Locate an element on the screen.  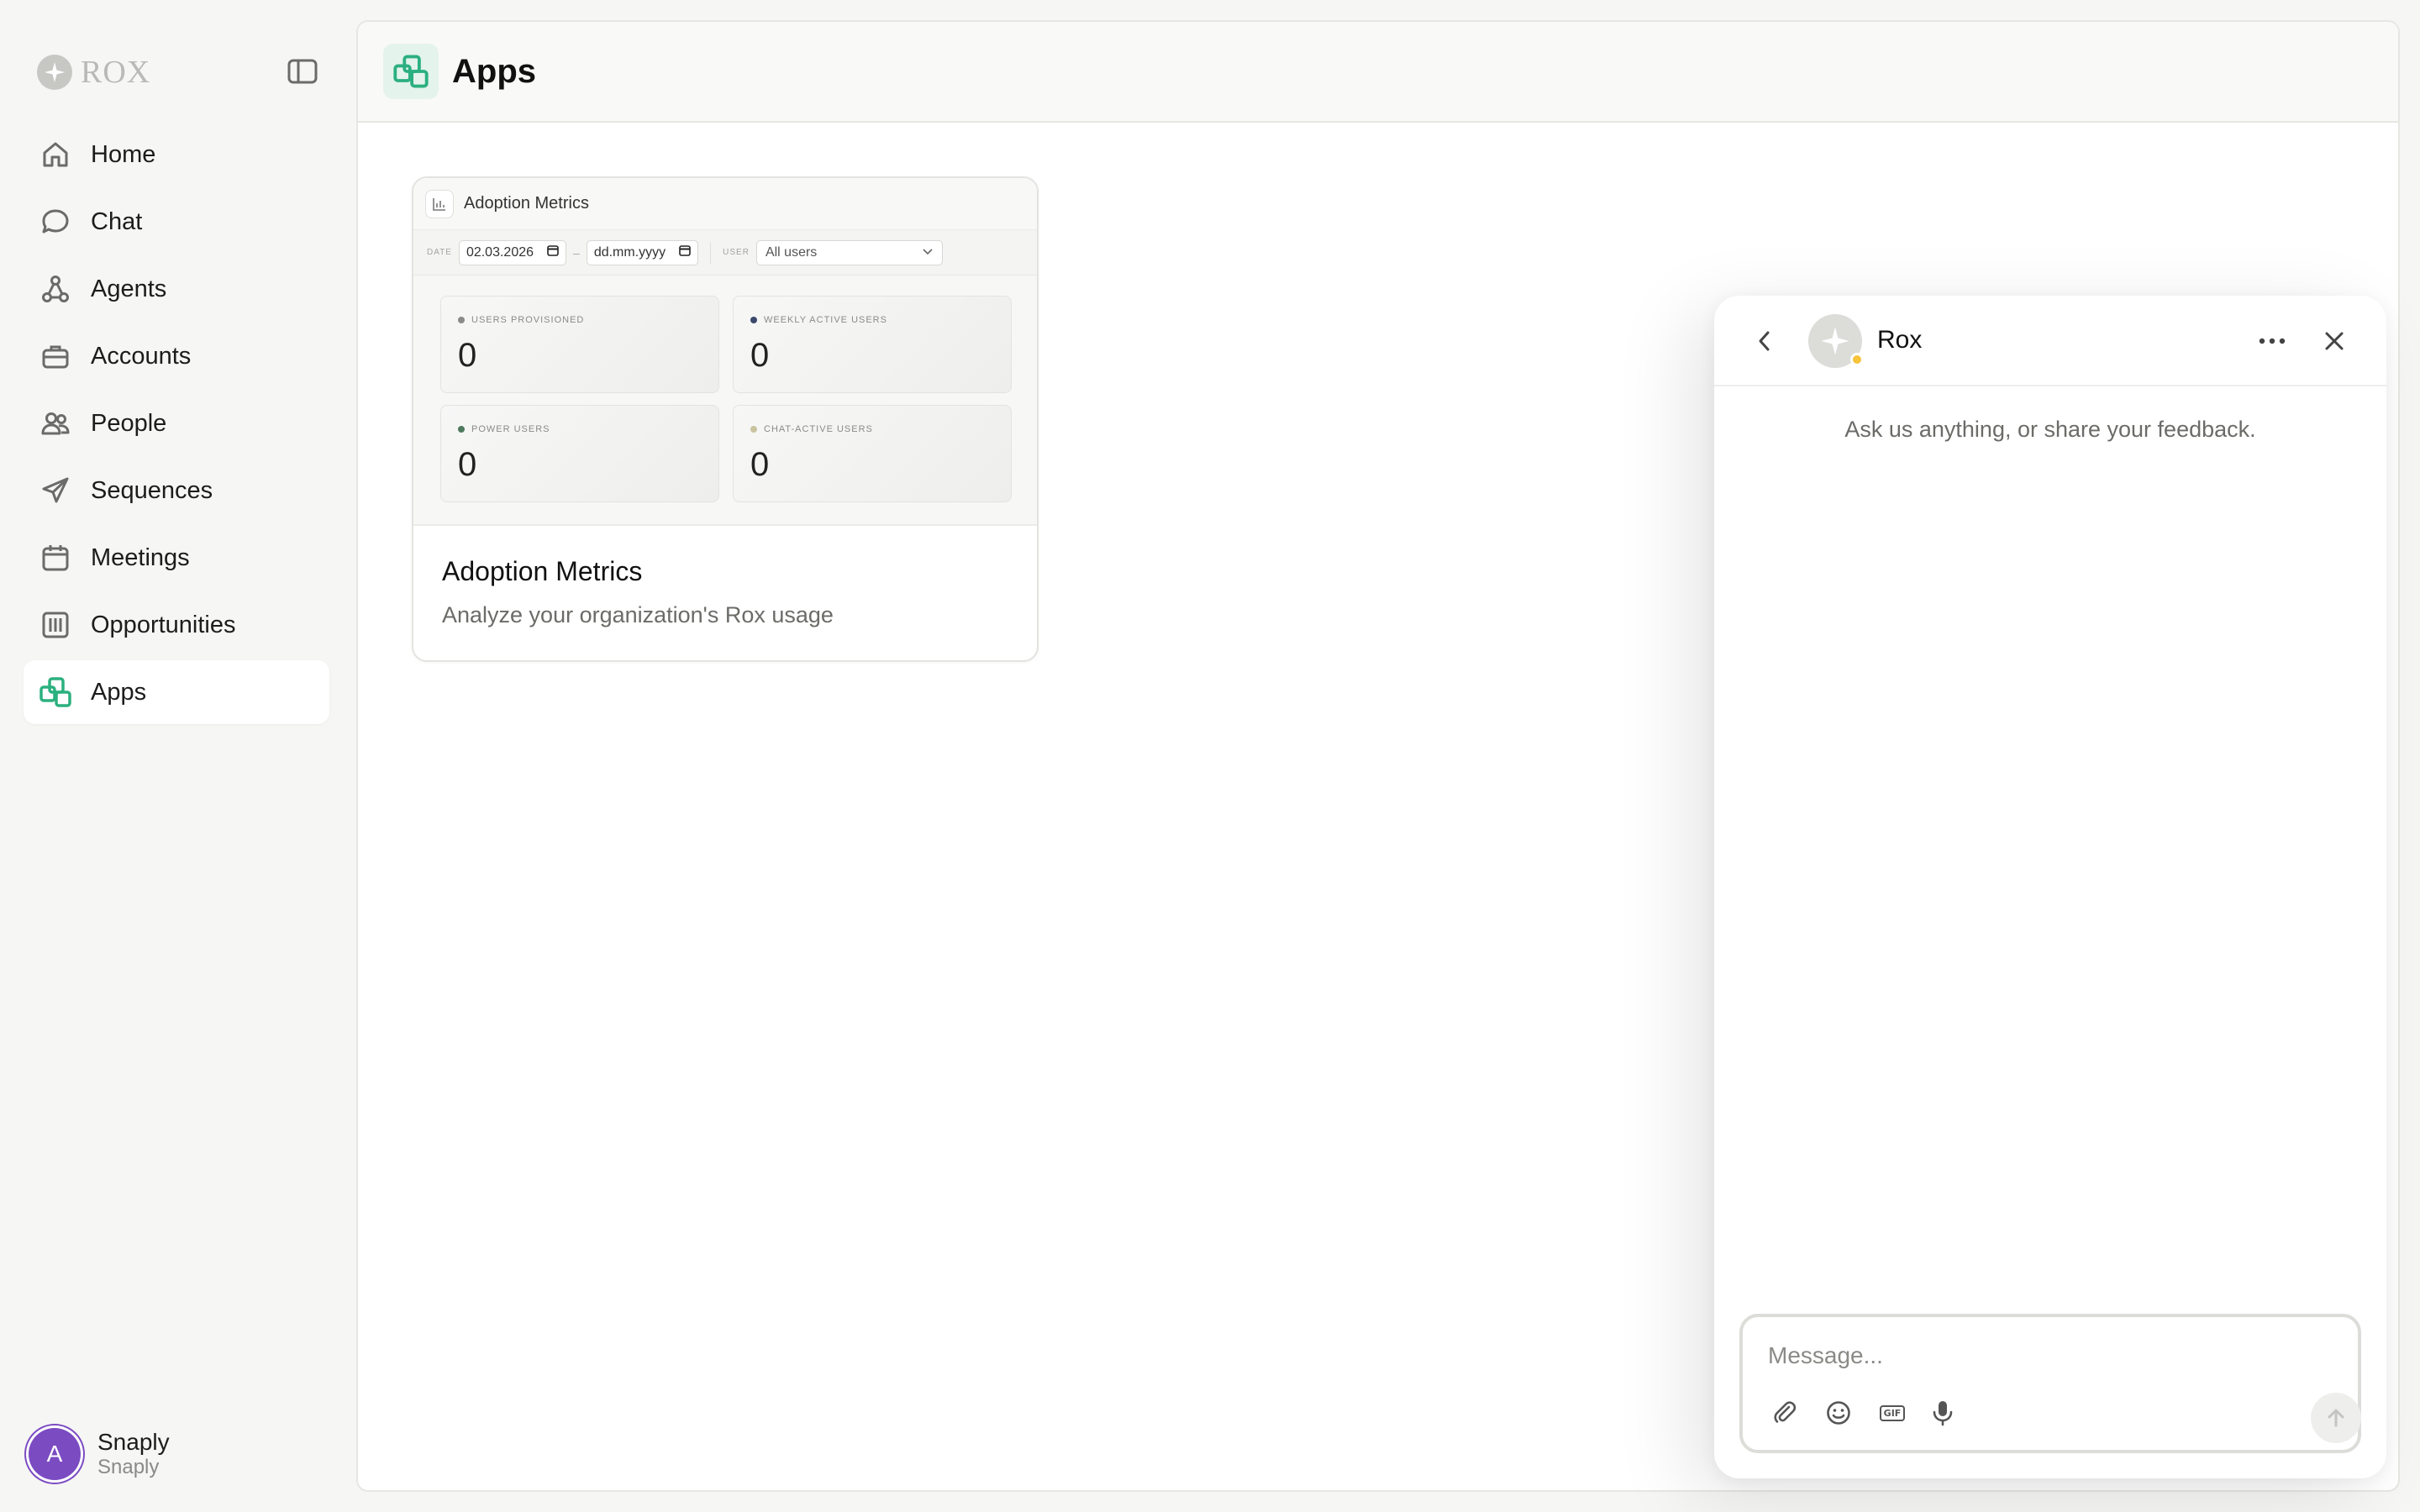
date-to-value: dd.mm.yyyy is located at coordinates (629, 252).